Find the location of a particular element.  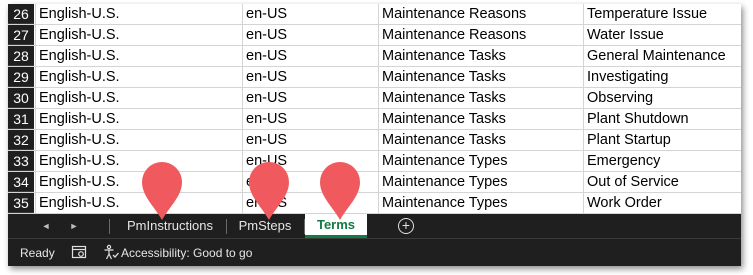

status-bar: Ready Accessibility: Good to go is located at coordinates (374, 252).